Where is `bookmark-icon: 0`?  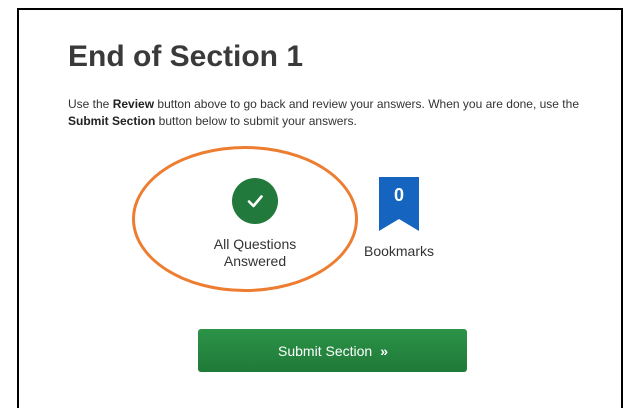
bookmark-icon: 0 is located at coordinates (399, 204).